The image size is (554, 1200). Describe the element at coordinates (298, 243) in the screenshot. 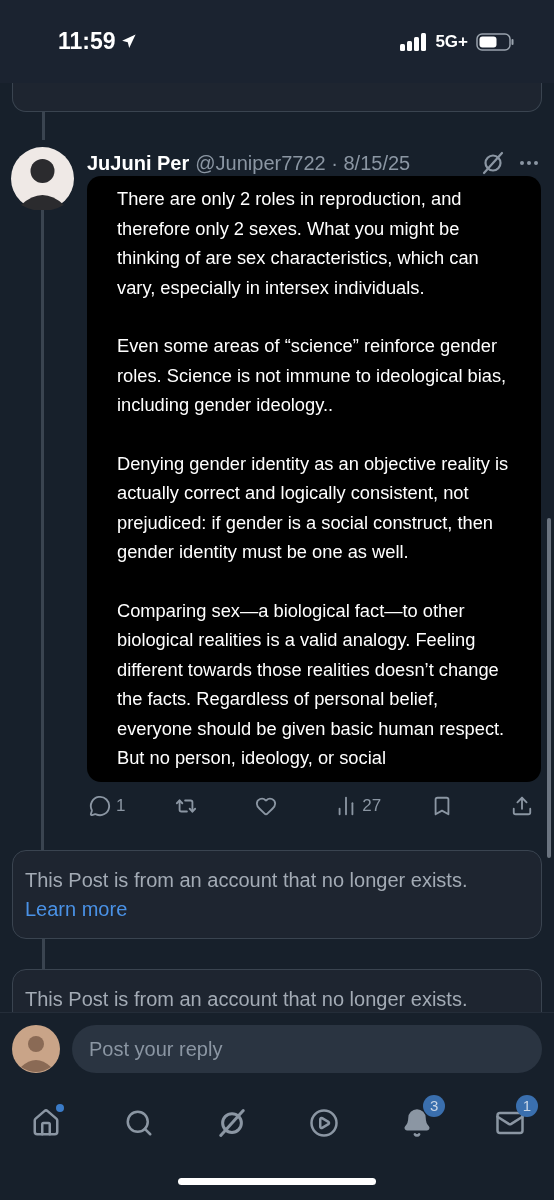

I see `post-paragraph: There are only 2 roles in reproduction, and therefore only 2 sexes. What you might be thinking of are sex characteristics, which can vary, especially in intersex individuals.` at that location.